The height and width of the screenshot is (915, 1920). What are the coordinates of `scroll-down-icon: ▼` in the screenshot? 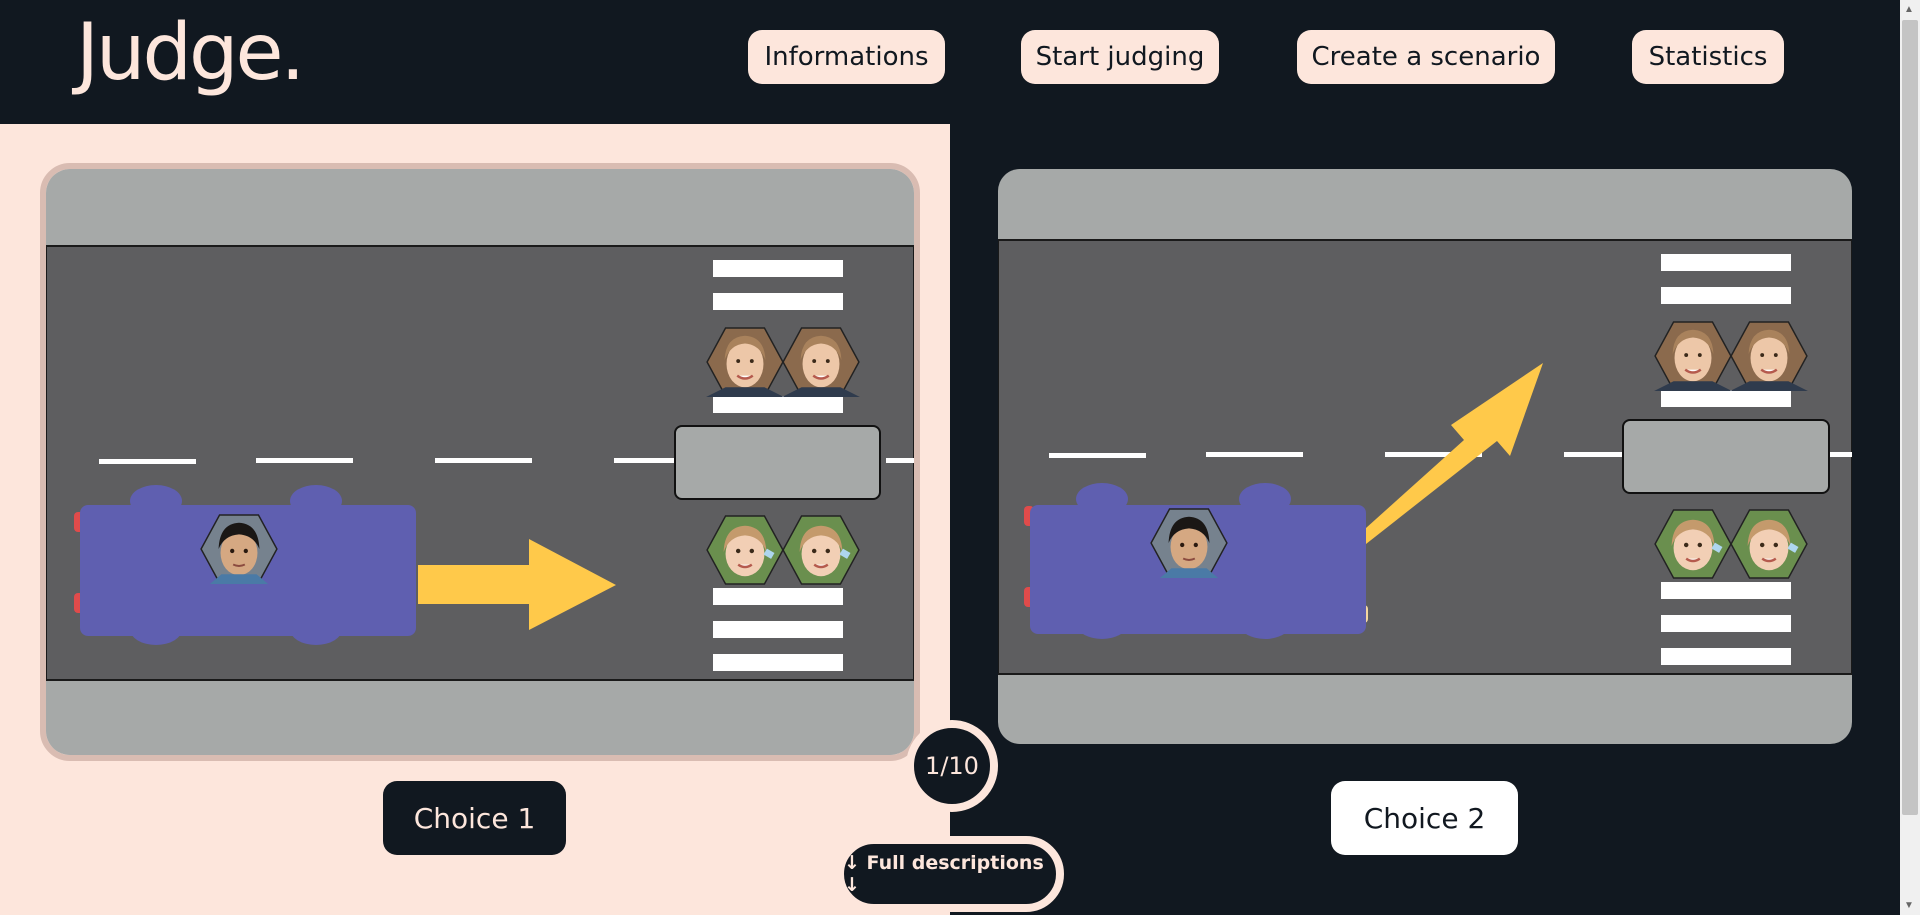 It's located at (1909, 905).